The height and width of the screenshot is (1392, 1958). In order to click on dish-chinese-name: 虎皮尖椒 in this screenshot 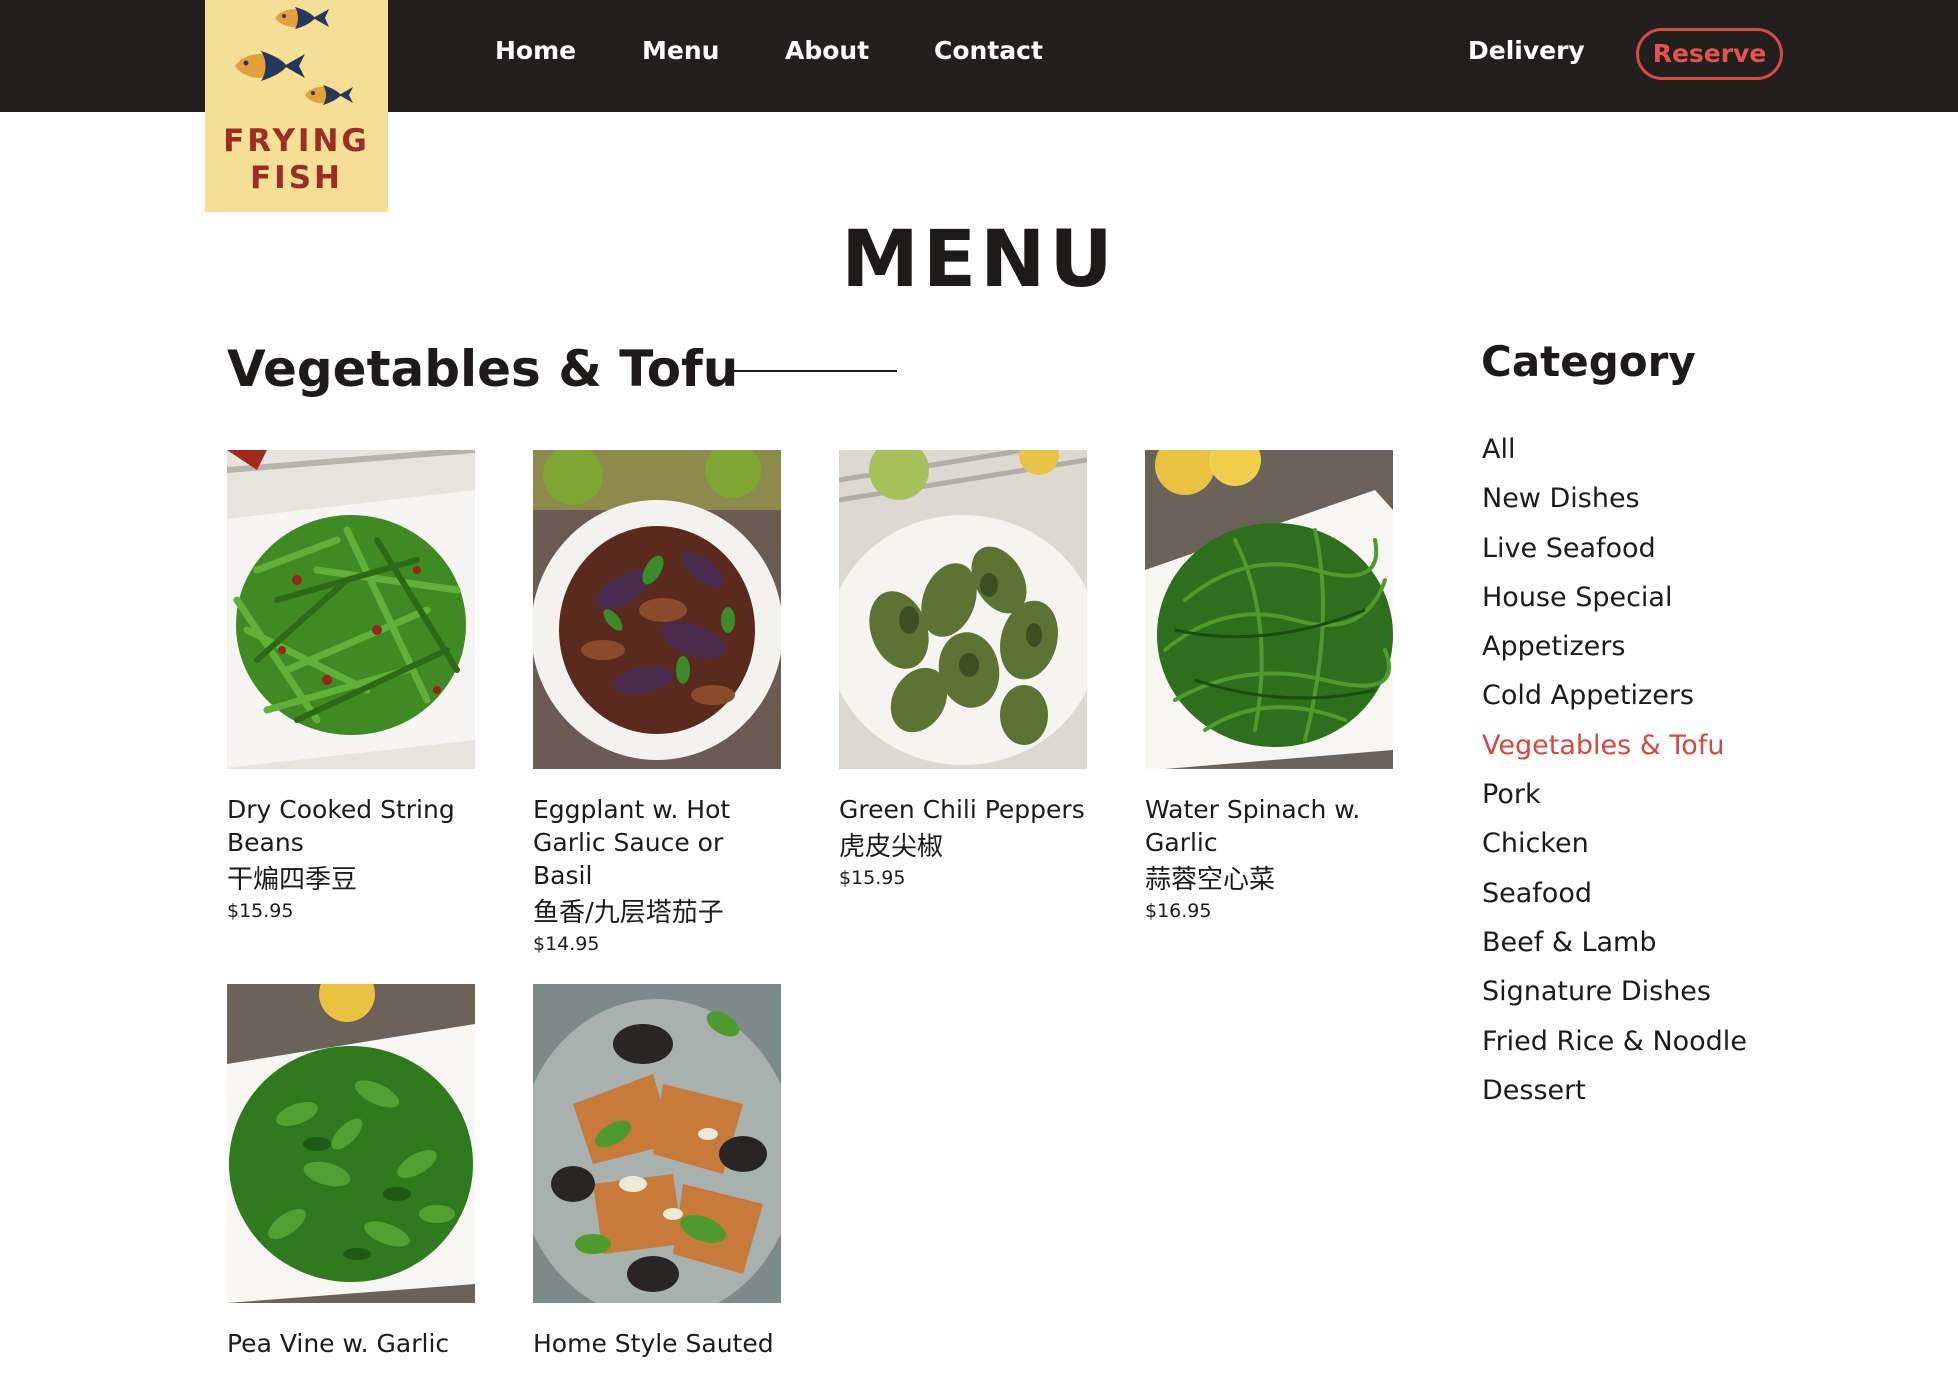, I will do `click(891, 847)`.